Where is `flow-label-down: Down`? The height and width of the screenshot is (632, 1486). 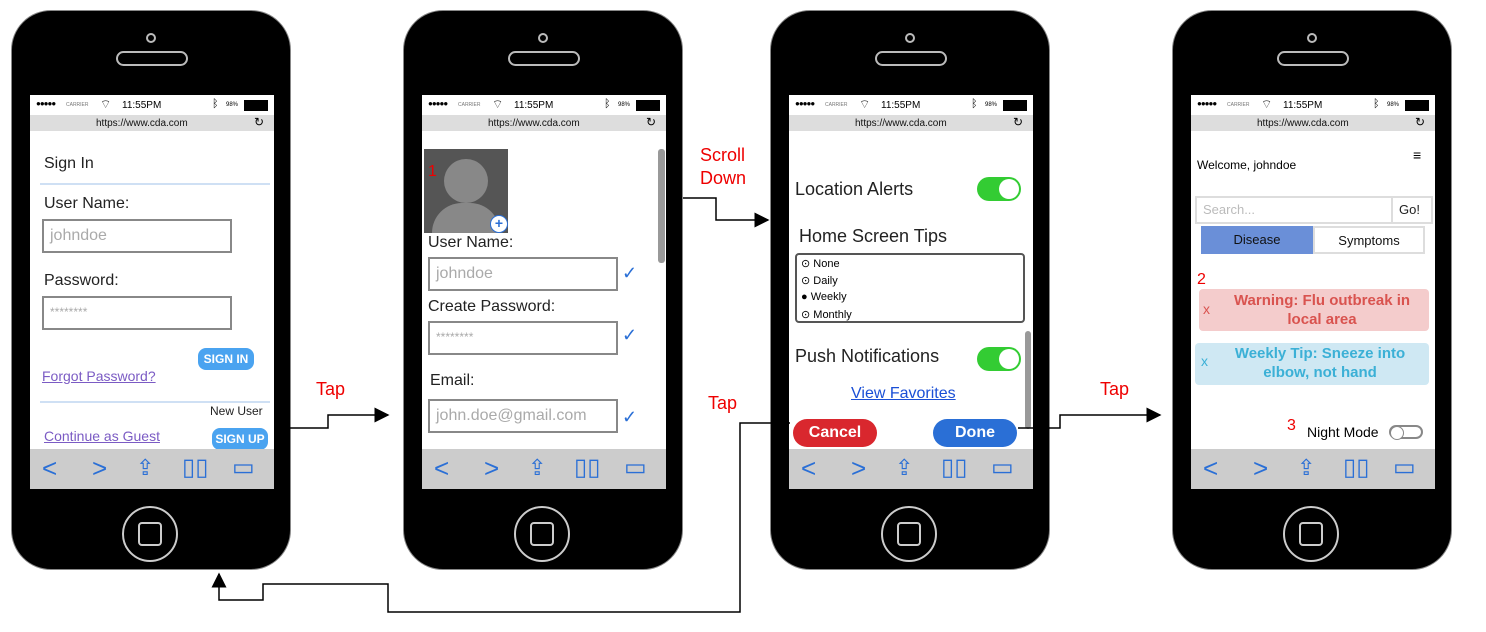 flow-label-down: Down is located at coordinates (723, 178).